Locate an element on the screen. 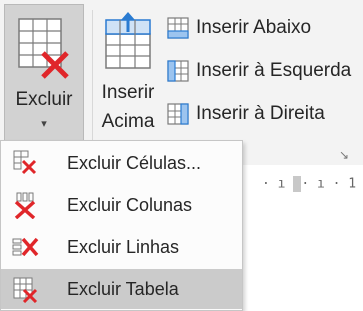  group-separator is located at coordinates (92, 75).